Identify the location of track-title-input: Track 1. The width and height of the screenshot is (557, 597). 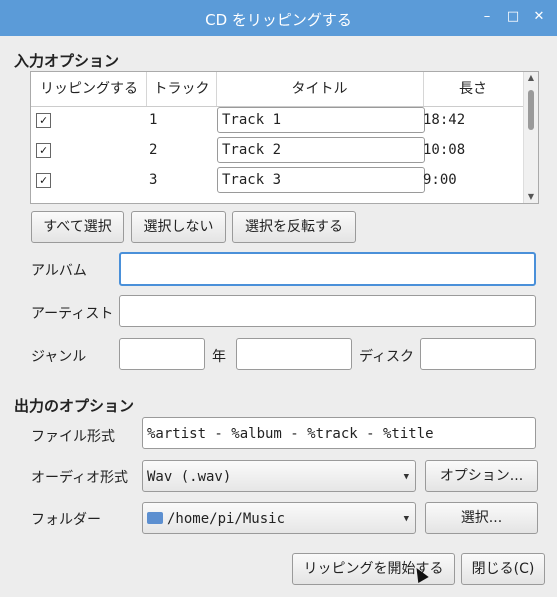
(321, 120).